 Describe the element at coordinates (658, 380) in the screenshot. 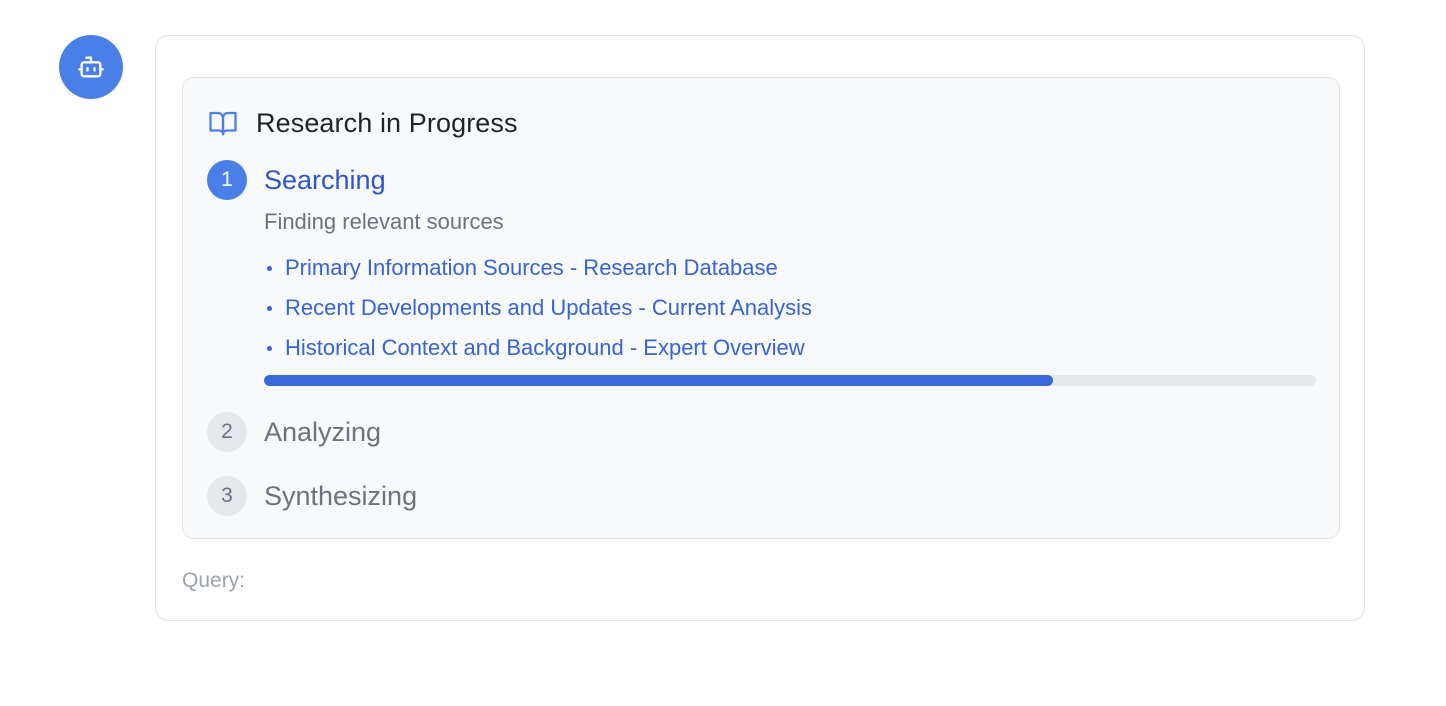

I see `search-progress-fill` at that location.